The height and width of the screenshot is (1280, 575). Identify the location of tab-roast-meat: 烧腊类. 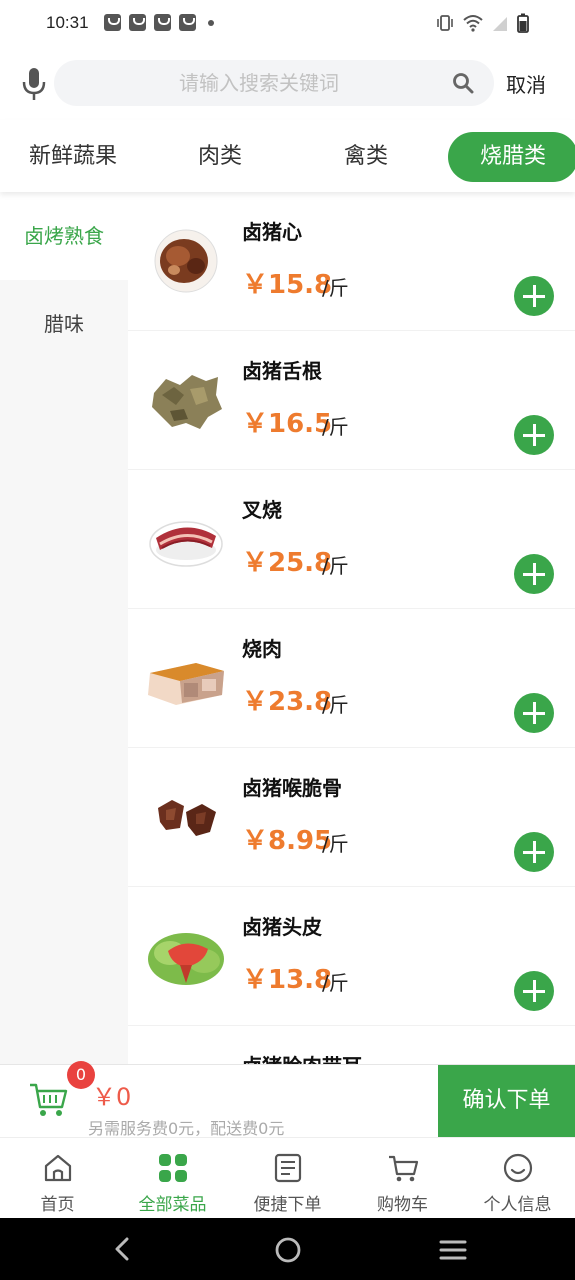
(511, 157).